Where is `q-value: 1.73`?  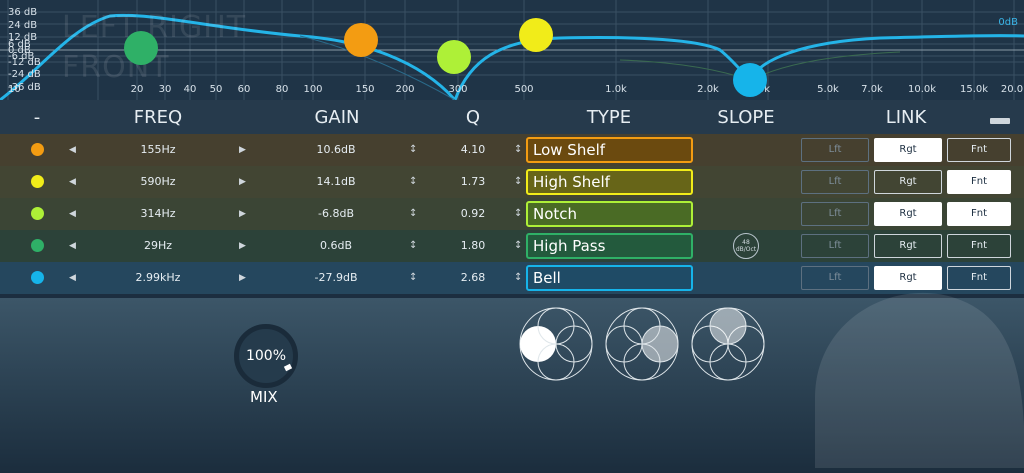 q-value: 1.73 is located at coordinates (473, 182).